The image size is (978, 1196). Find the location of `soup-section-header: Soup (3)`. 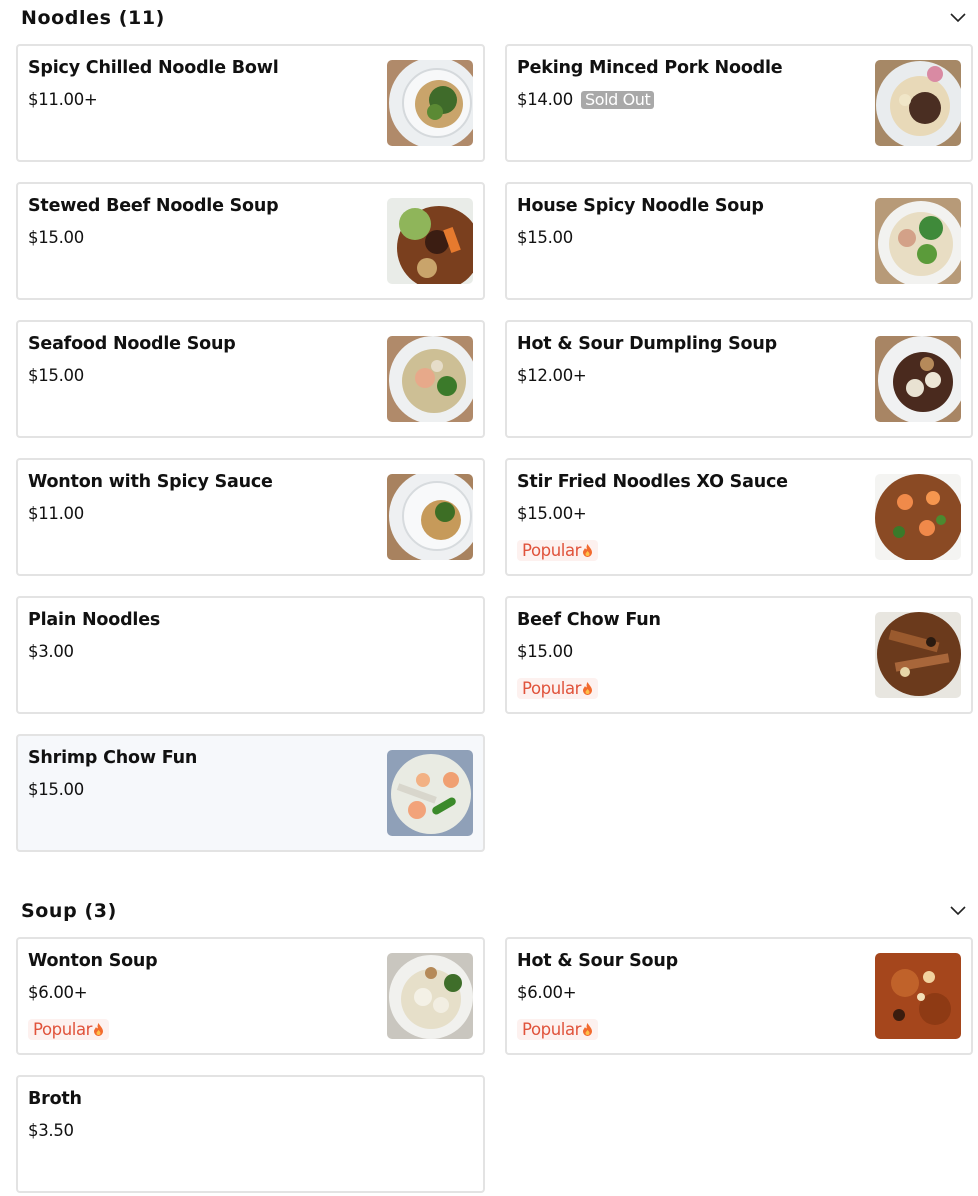

soup-section-header: Soup (3) is located at coordinates (489, 911).